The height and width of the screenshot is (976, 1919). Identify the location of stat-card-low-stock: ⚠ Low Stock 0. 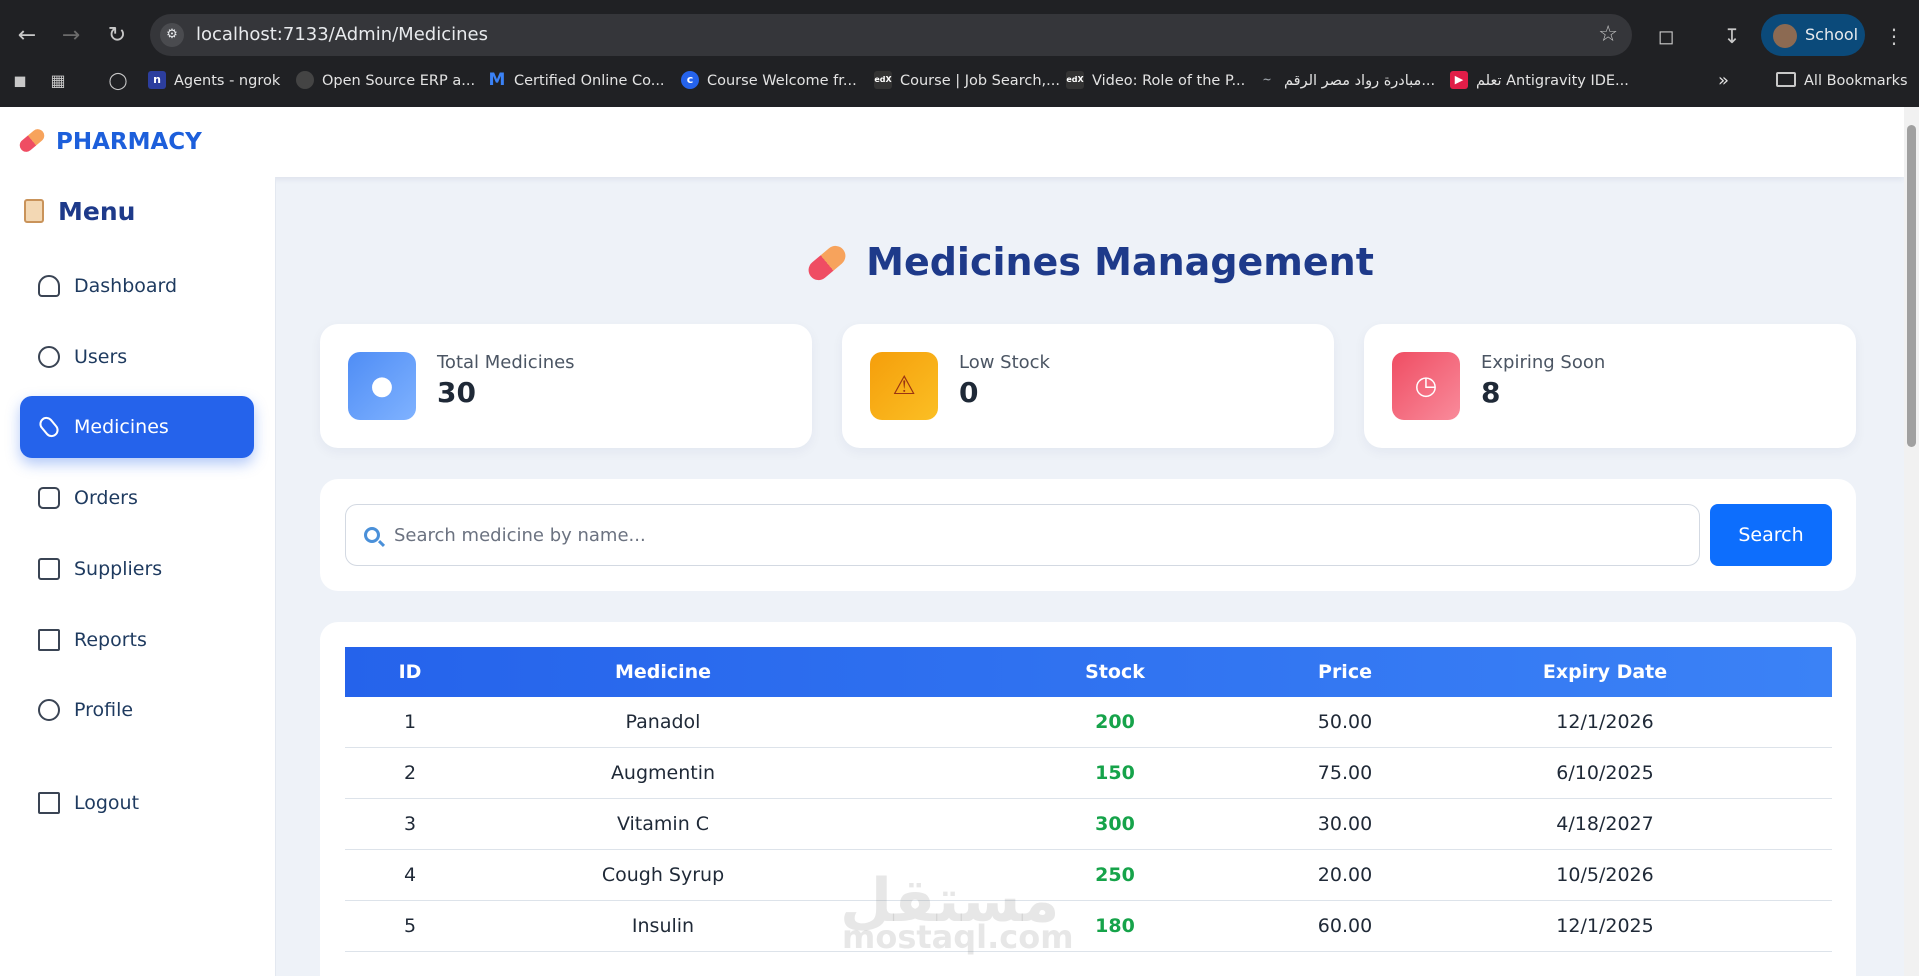
(1088, 386).